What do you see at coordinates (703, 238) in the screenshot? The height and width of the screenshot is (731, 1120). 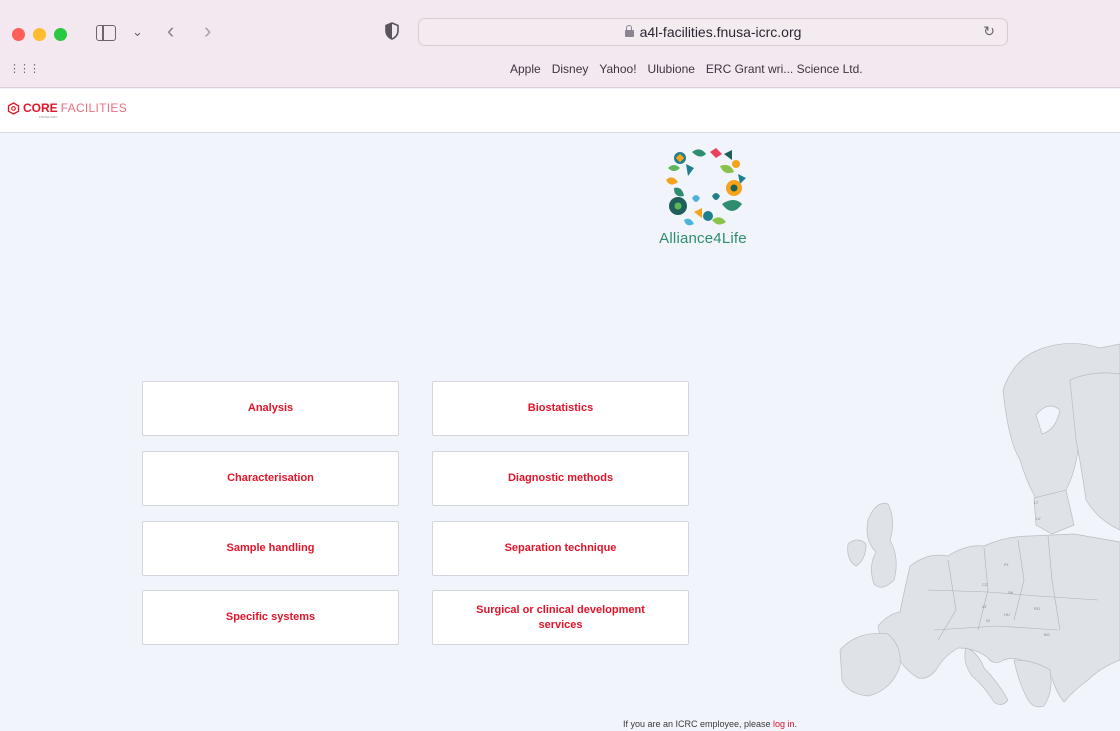 I see `alliance4life-name: Alliance4Life` at bounding box center [703, 238].